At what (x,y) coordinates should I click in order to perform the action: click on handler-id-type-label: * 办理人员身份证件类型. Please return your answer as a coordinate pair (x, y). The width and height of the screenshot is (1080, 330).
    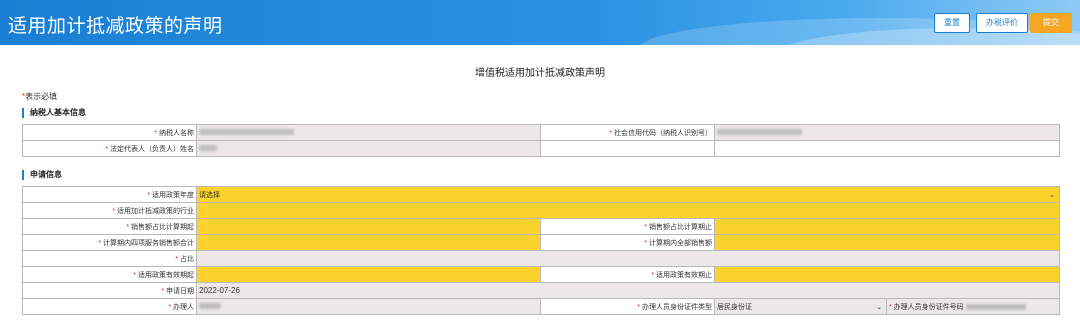
    Looking at the image, I should click on (627, 306).